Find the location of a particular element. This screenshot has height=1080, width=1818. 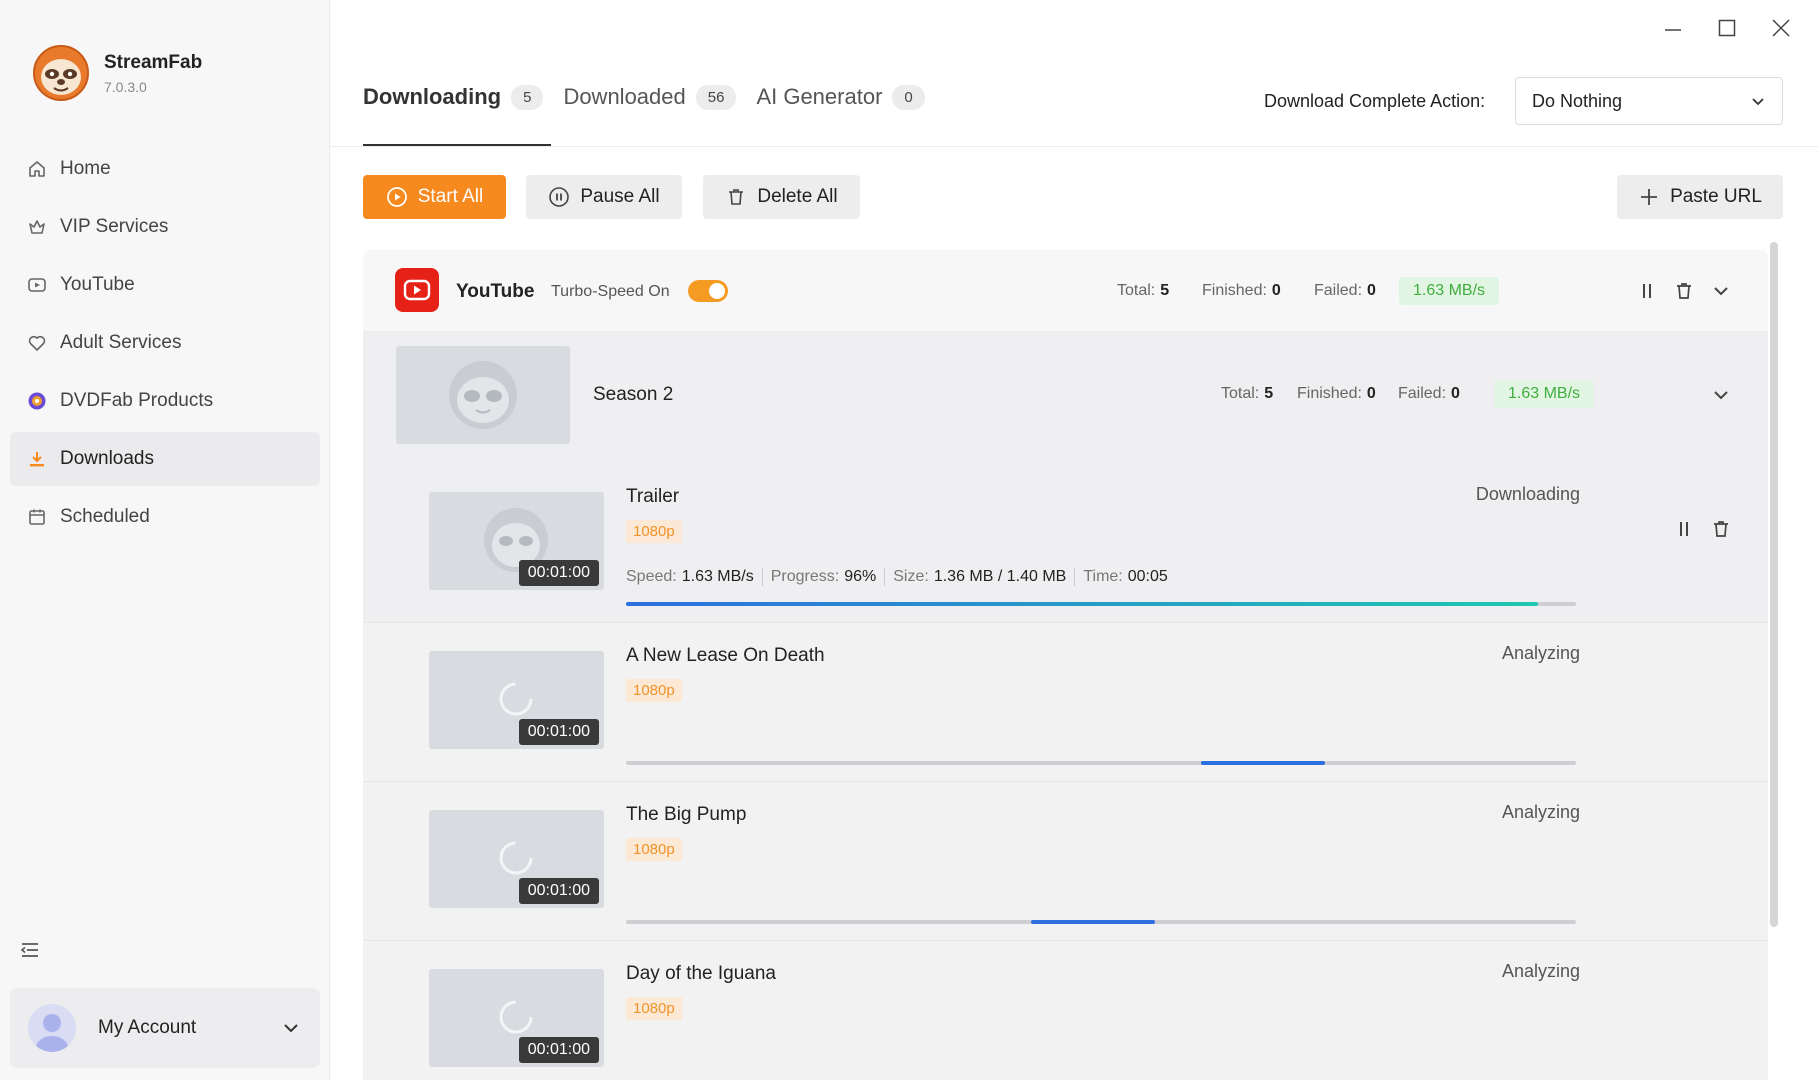

season-total: Total: 5 is located at coordinates (1247, 394).